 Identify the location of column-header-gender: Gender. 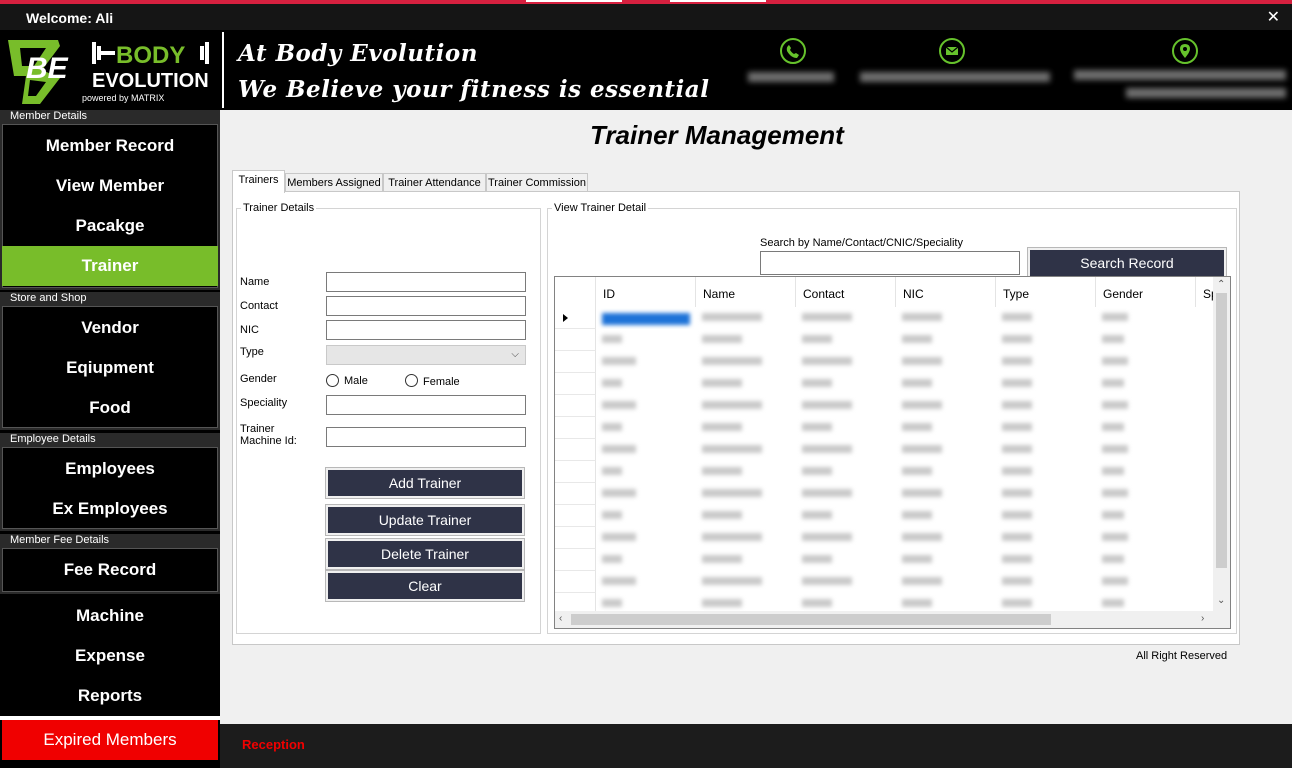
(1146, 292).